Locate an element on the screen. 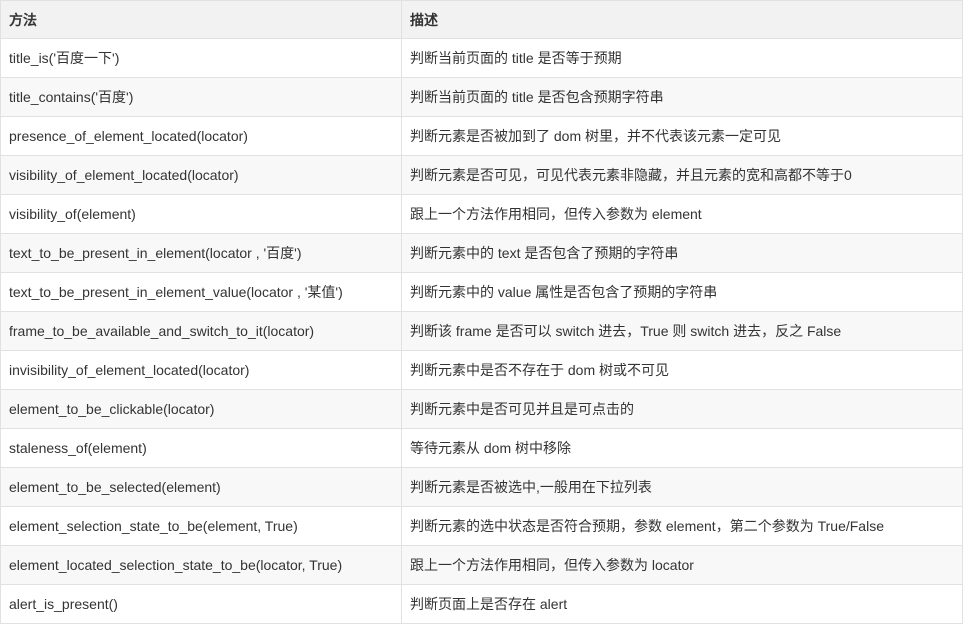  method-cell: invisibility_of_element_located(locator) is located at coordinates (201, 370).